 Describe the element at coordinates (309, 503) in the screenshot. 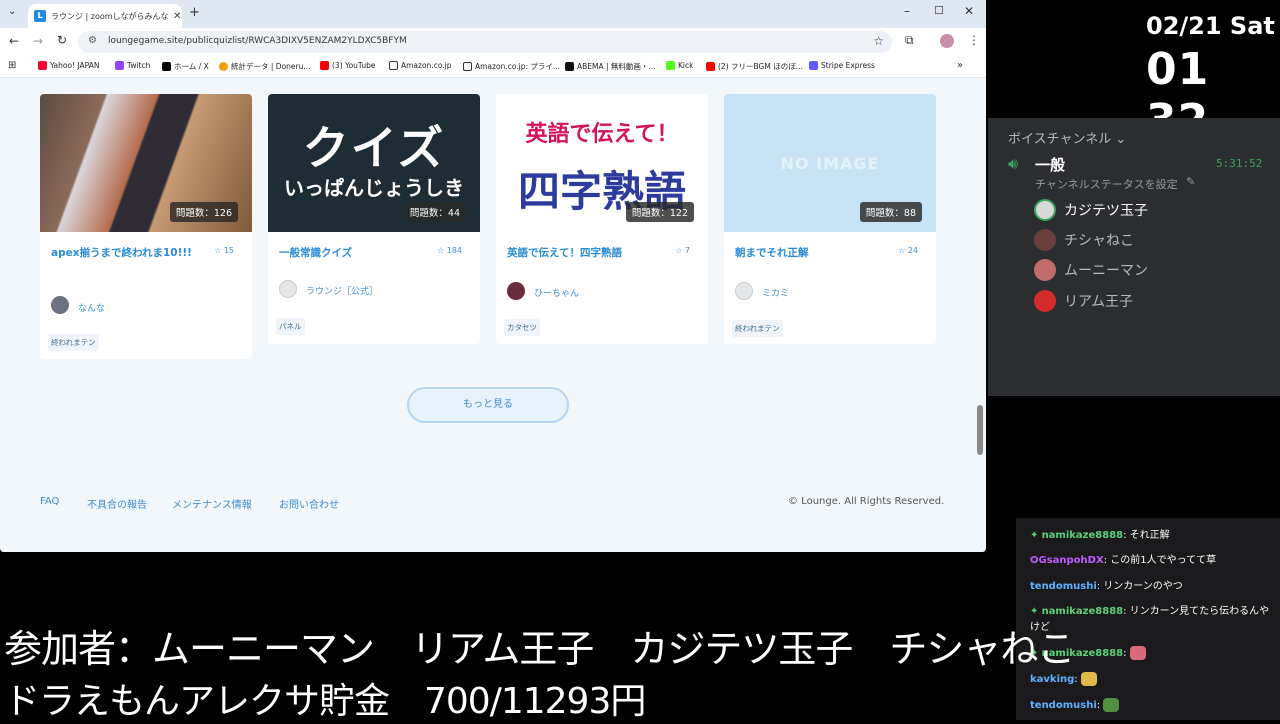

I see `footer-link-contact: お問い合わせ` at that location.